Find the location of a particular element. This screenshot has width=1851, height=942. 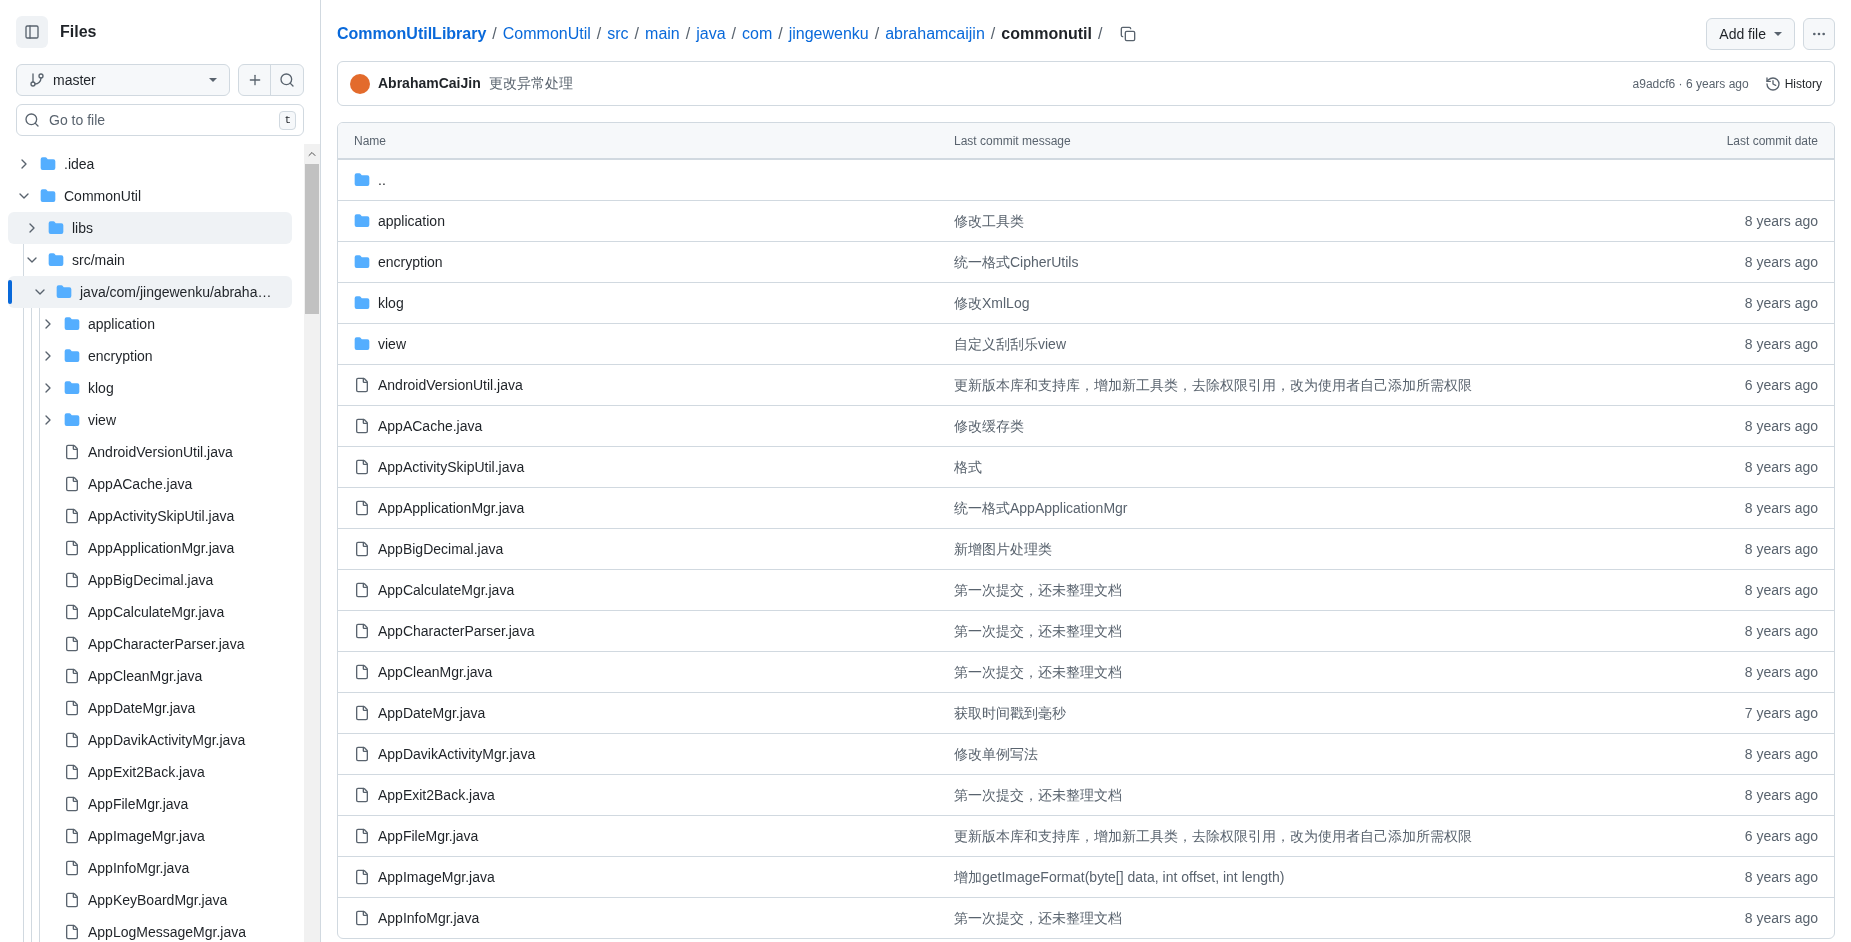

file-name-link: AppImageMgr.java is located at coordinates (436, 877).